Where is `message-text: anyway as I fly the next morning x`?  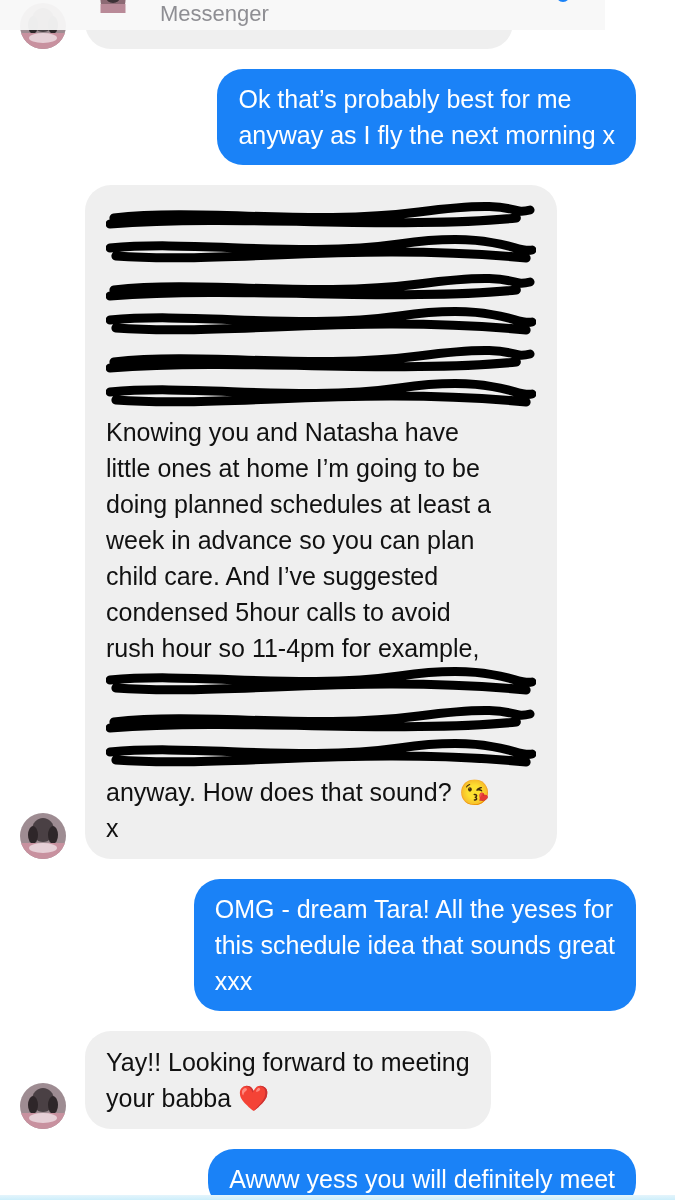
message-text: anyway as I fly the next morning x is located at coordinates (426, 135).